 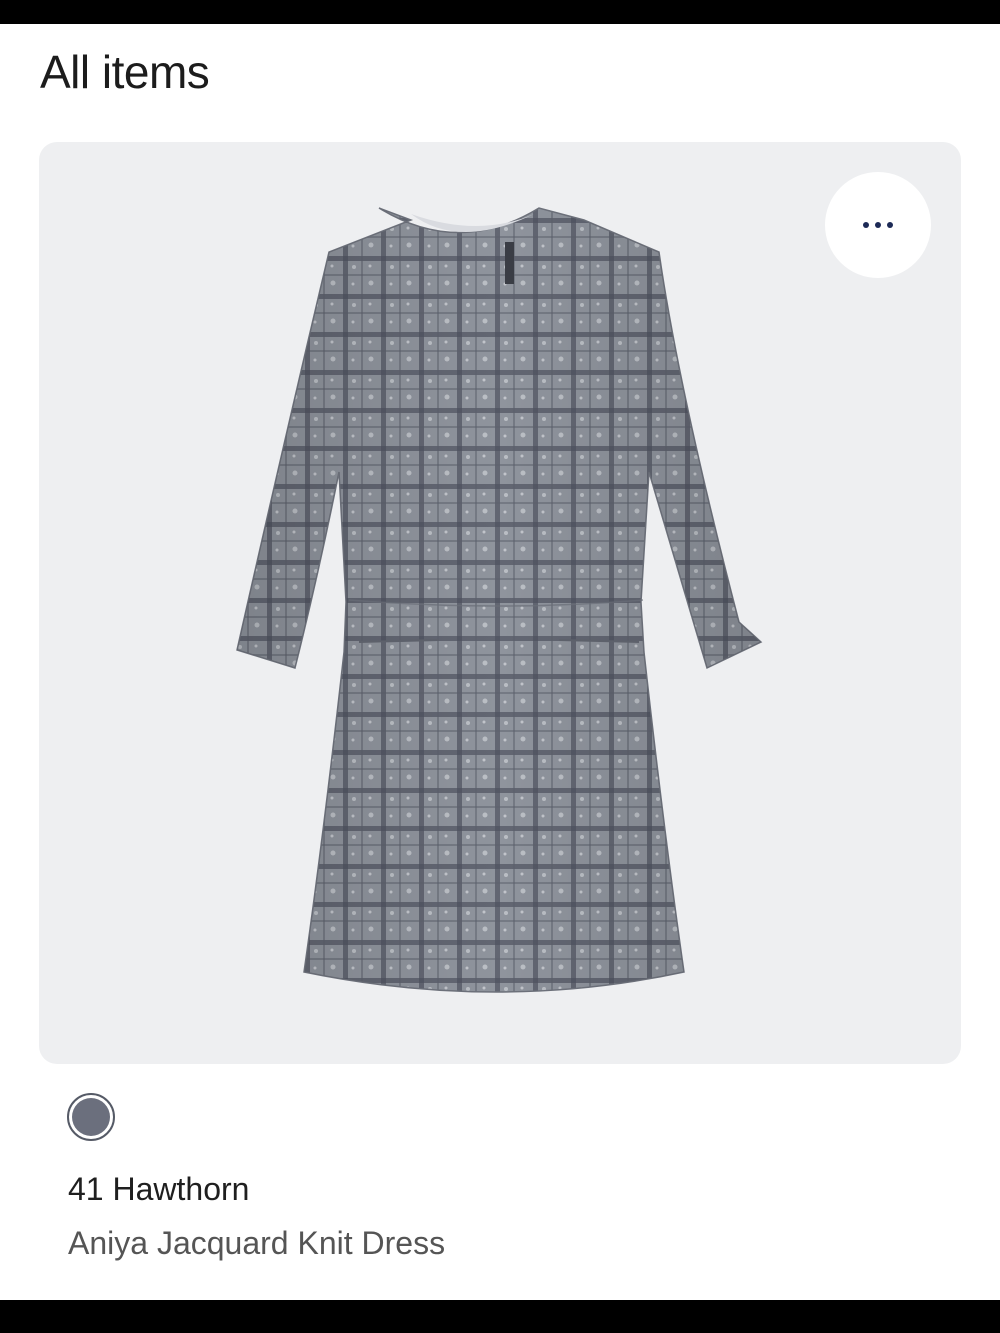 I want to click on brand-name: 41 Hawthorn, so click(x=159, y=1189).